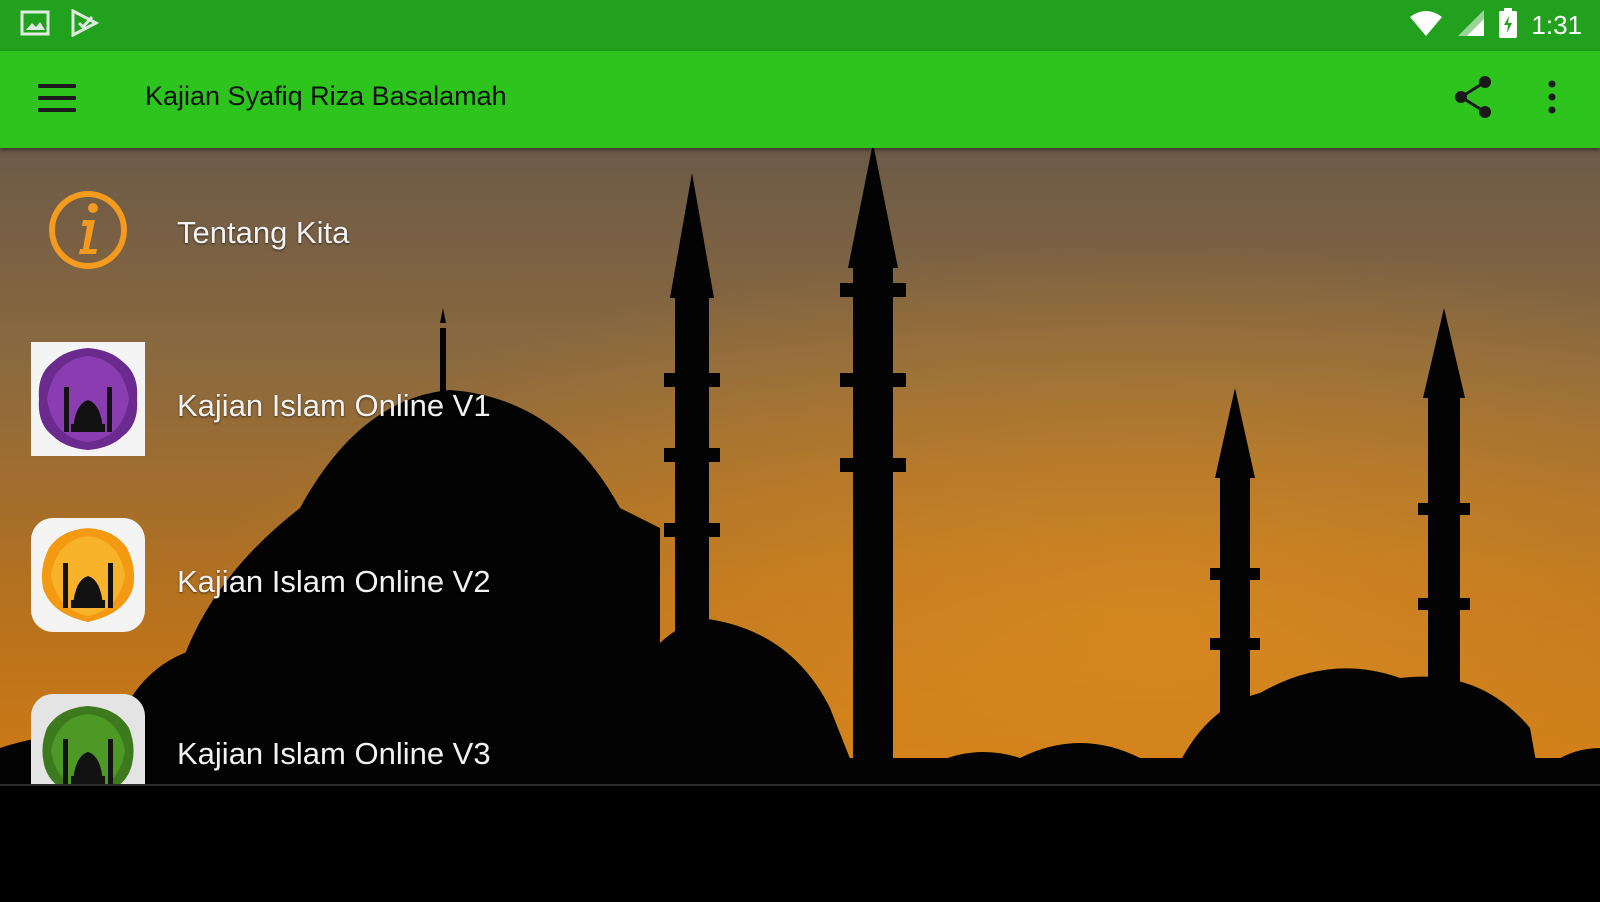  Describe the element at coordinates (1508, 25) in the screenshot. I see `battery-icon` at that location.